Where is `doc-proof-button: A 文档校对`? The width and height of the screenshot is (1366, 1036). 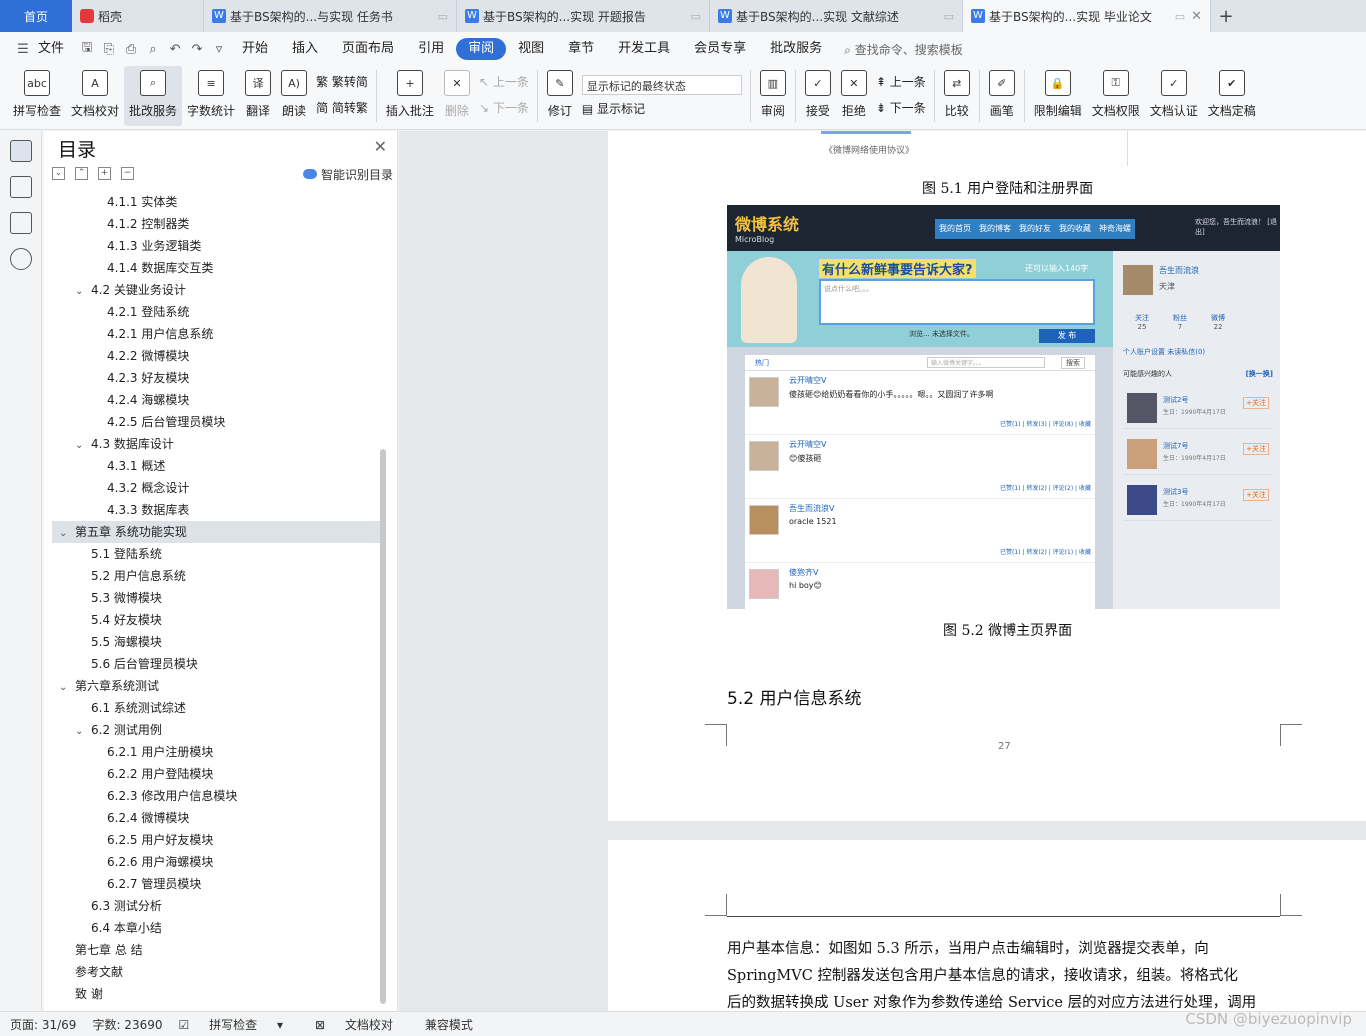
doc-proof-button: A 文档校对 is located at coordinates (95, 96).